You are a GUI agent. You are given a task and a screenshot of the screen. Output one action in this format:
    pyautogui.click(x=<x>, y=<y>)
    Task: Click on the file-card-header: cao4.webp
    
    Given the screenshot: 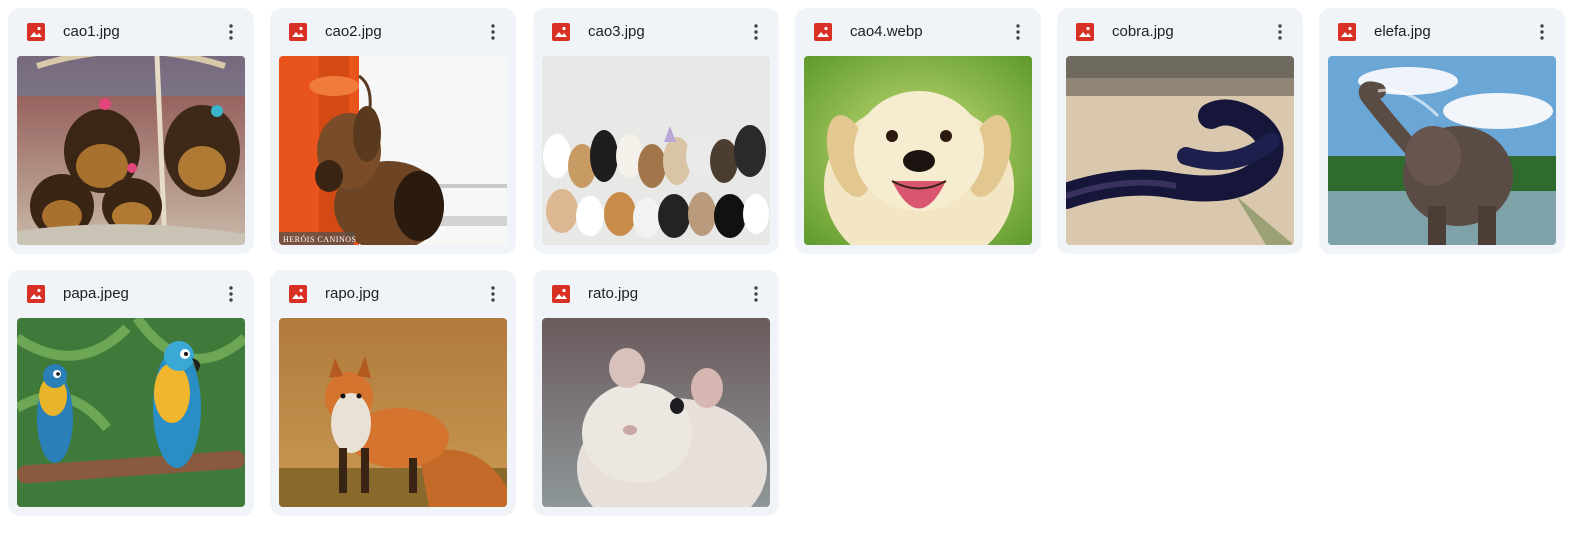 What is the action you would take?
    pyautogui.click(x=918, y=32)
    